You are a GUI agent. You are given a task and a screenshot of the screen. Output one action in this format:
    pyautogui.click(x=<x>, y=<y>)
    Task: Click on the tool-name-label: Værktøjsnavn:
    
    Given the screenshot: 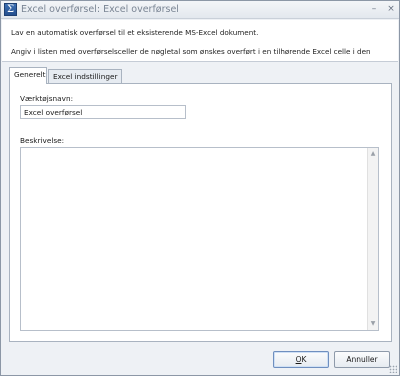 What is the action you would take?
    pyautogui.click(x=47, y=98)
    